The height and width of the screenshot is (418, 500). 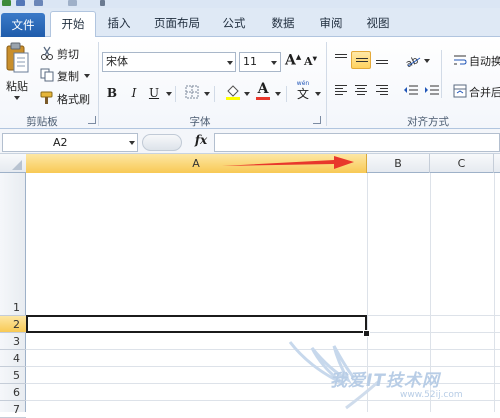 What do you see at coordinates (87, 76) in the screenshot?
I see `copy-dropdown-icon` at bounding box center [87, 76].